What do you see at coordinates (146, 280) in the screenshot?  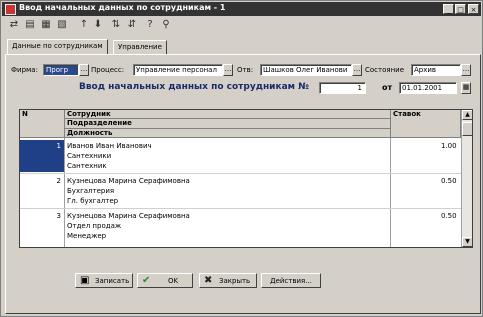 I see `checkmark-icon: ✔` at bounding box center [146, 280].